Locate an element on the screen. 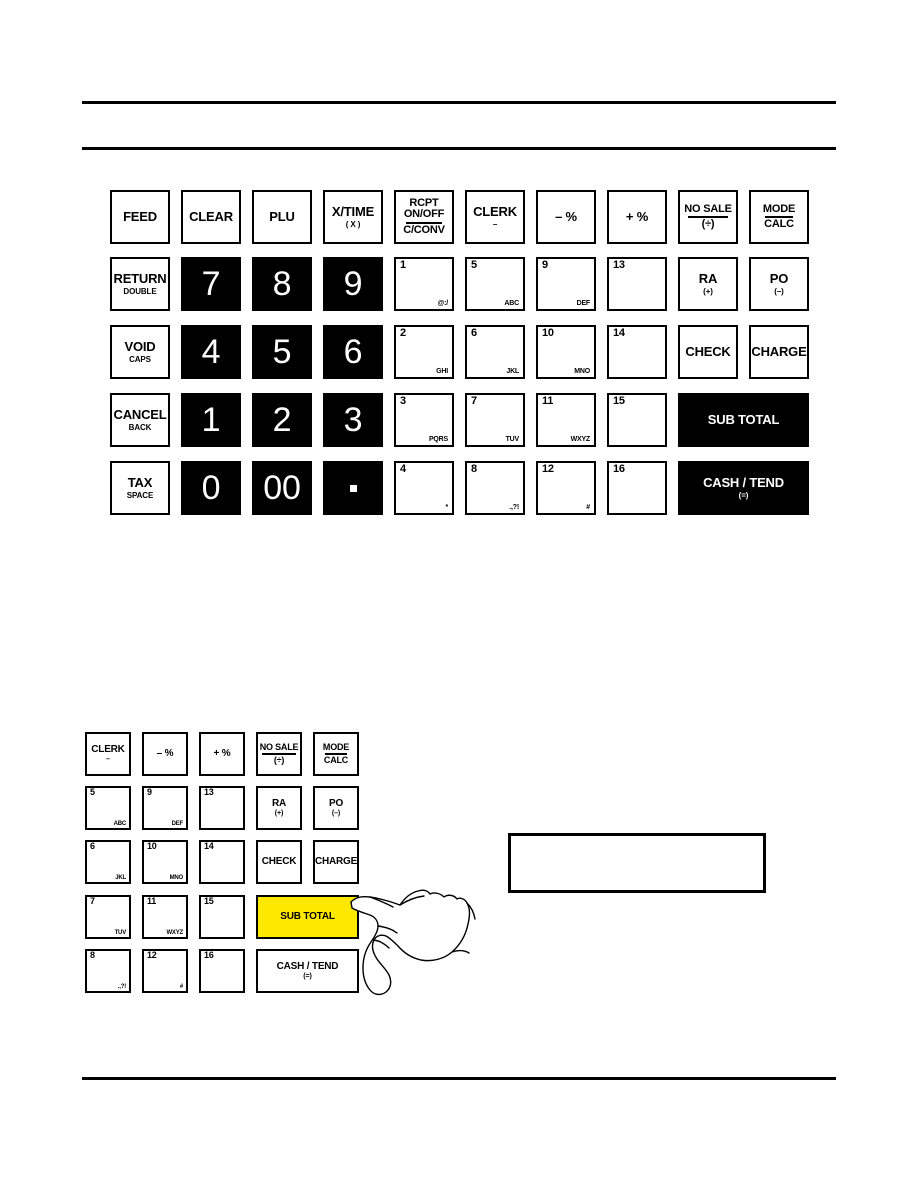 The width and height of the screenshot is (918, 1188). key-label: SUB TOTAL is located at coordinates (307, 916).